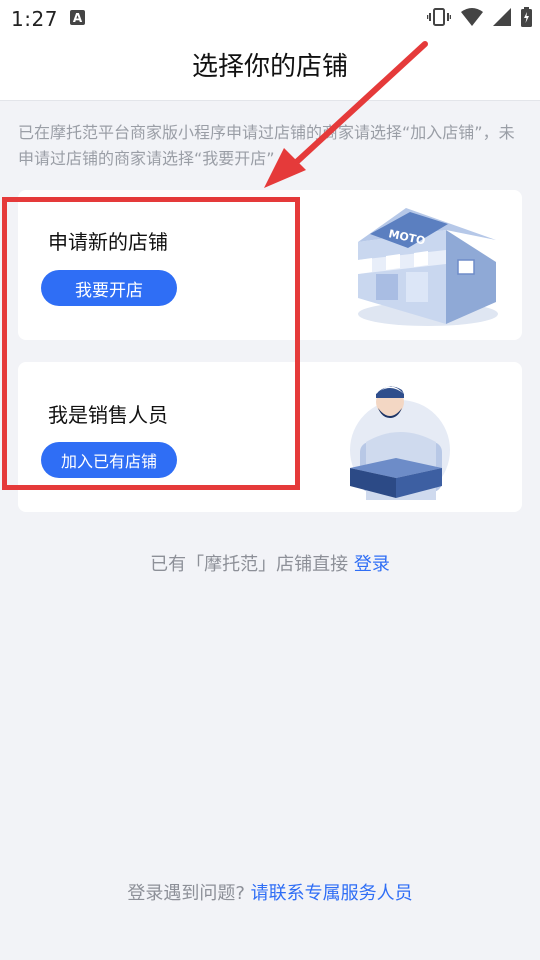  Describe the element at coordinates (472, 17) in the screenshot. I see `wifi-icon` at that location.